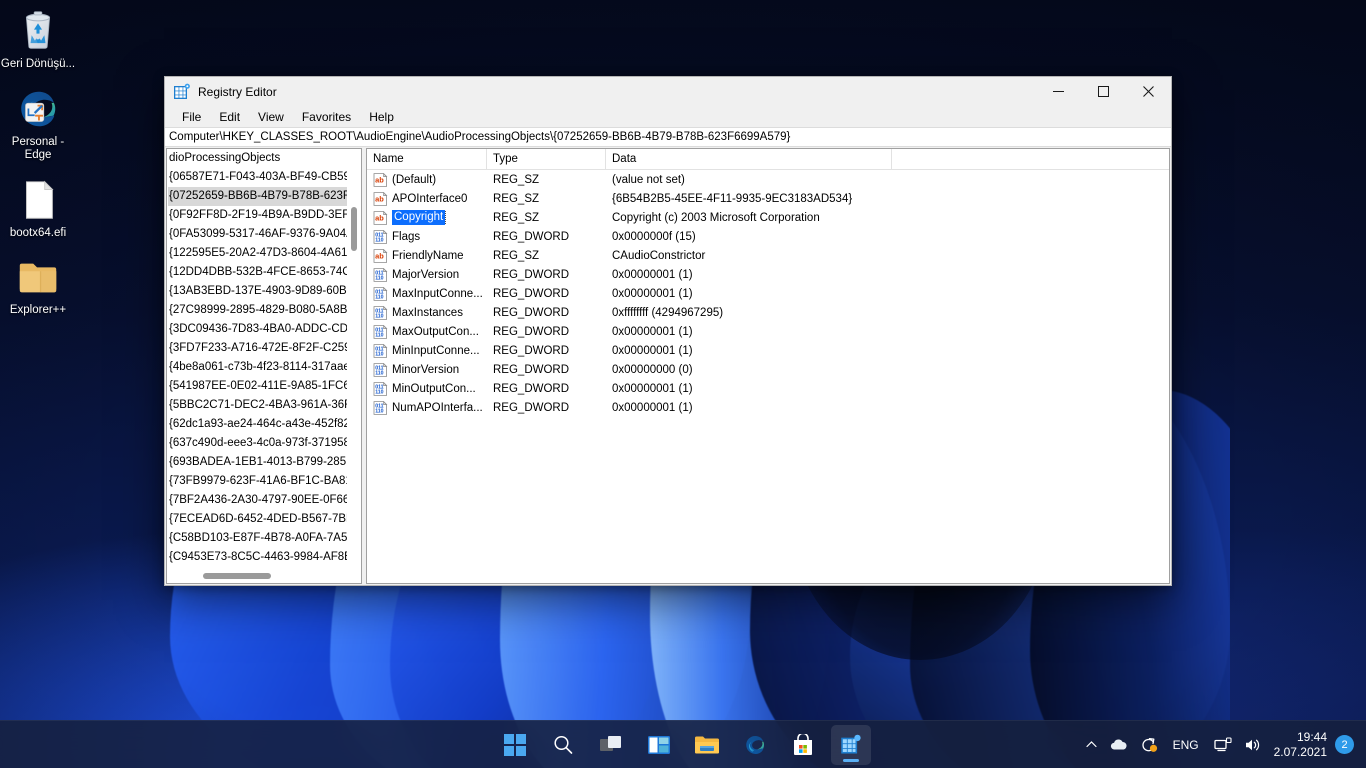 This screenshot has height=768, width=1366. I want to click on tray-overflow-button, so click(1091, 745).